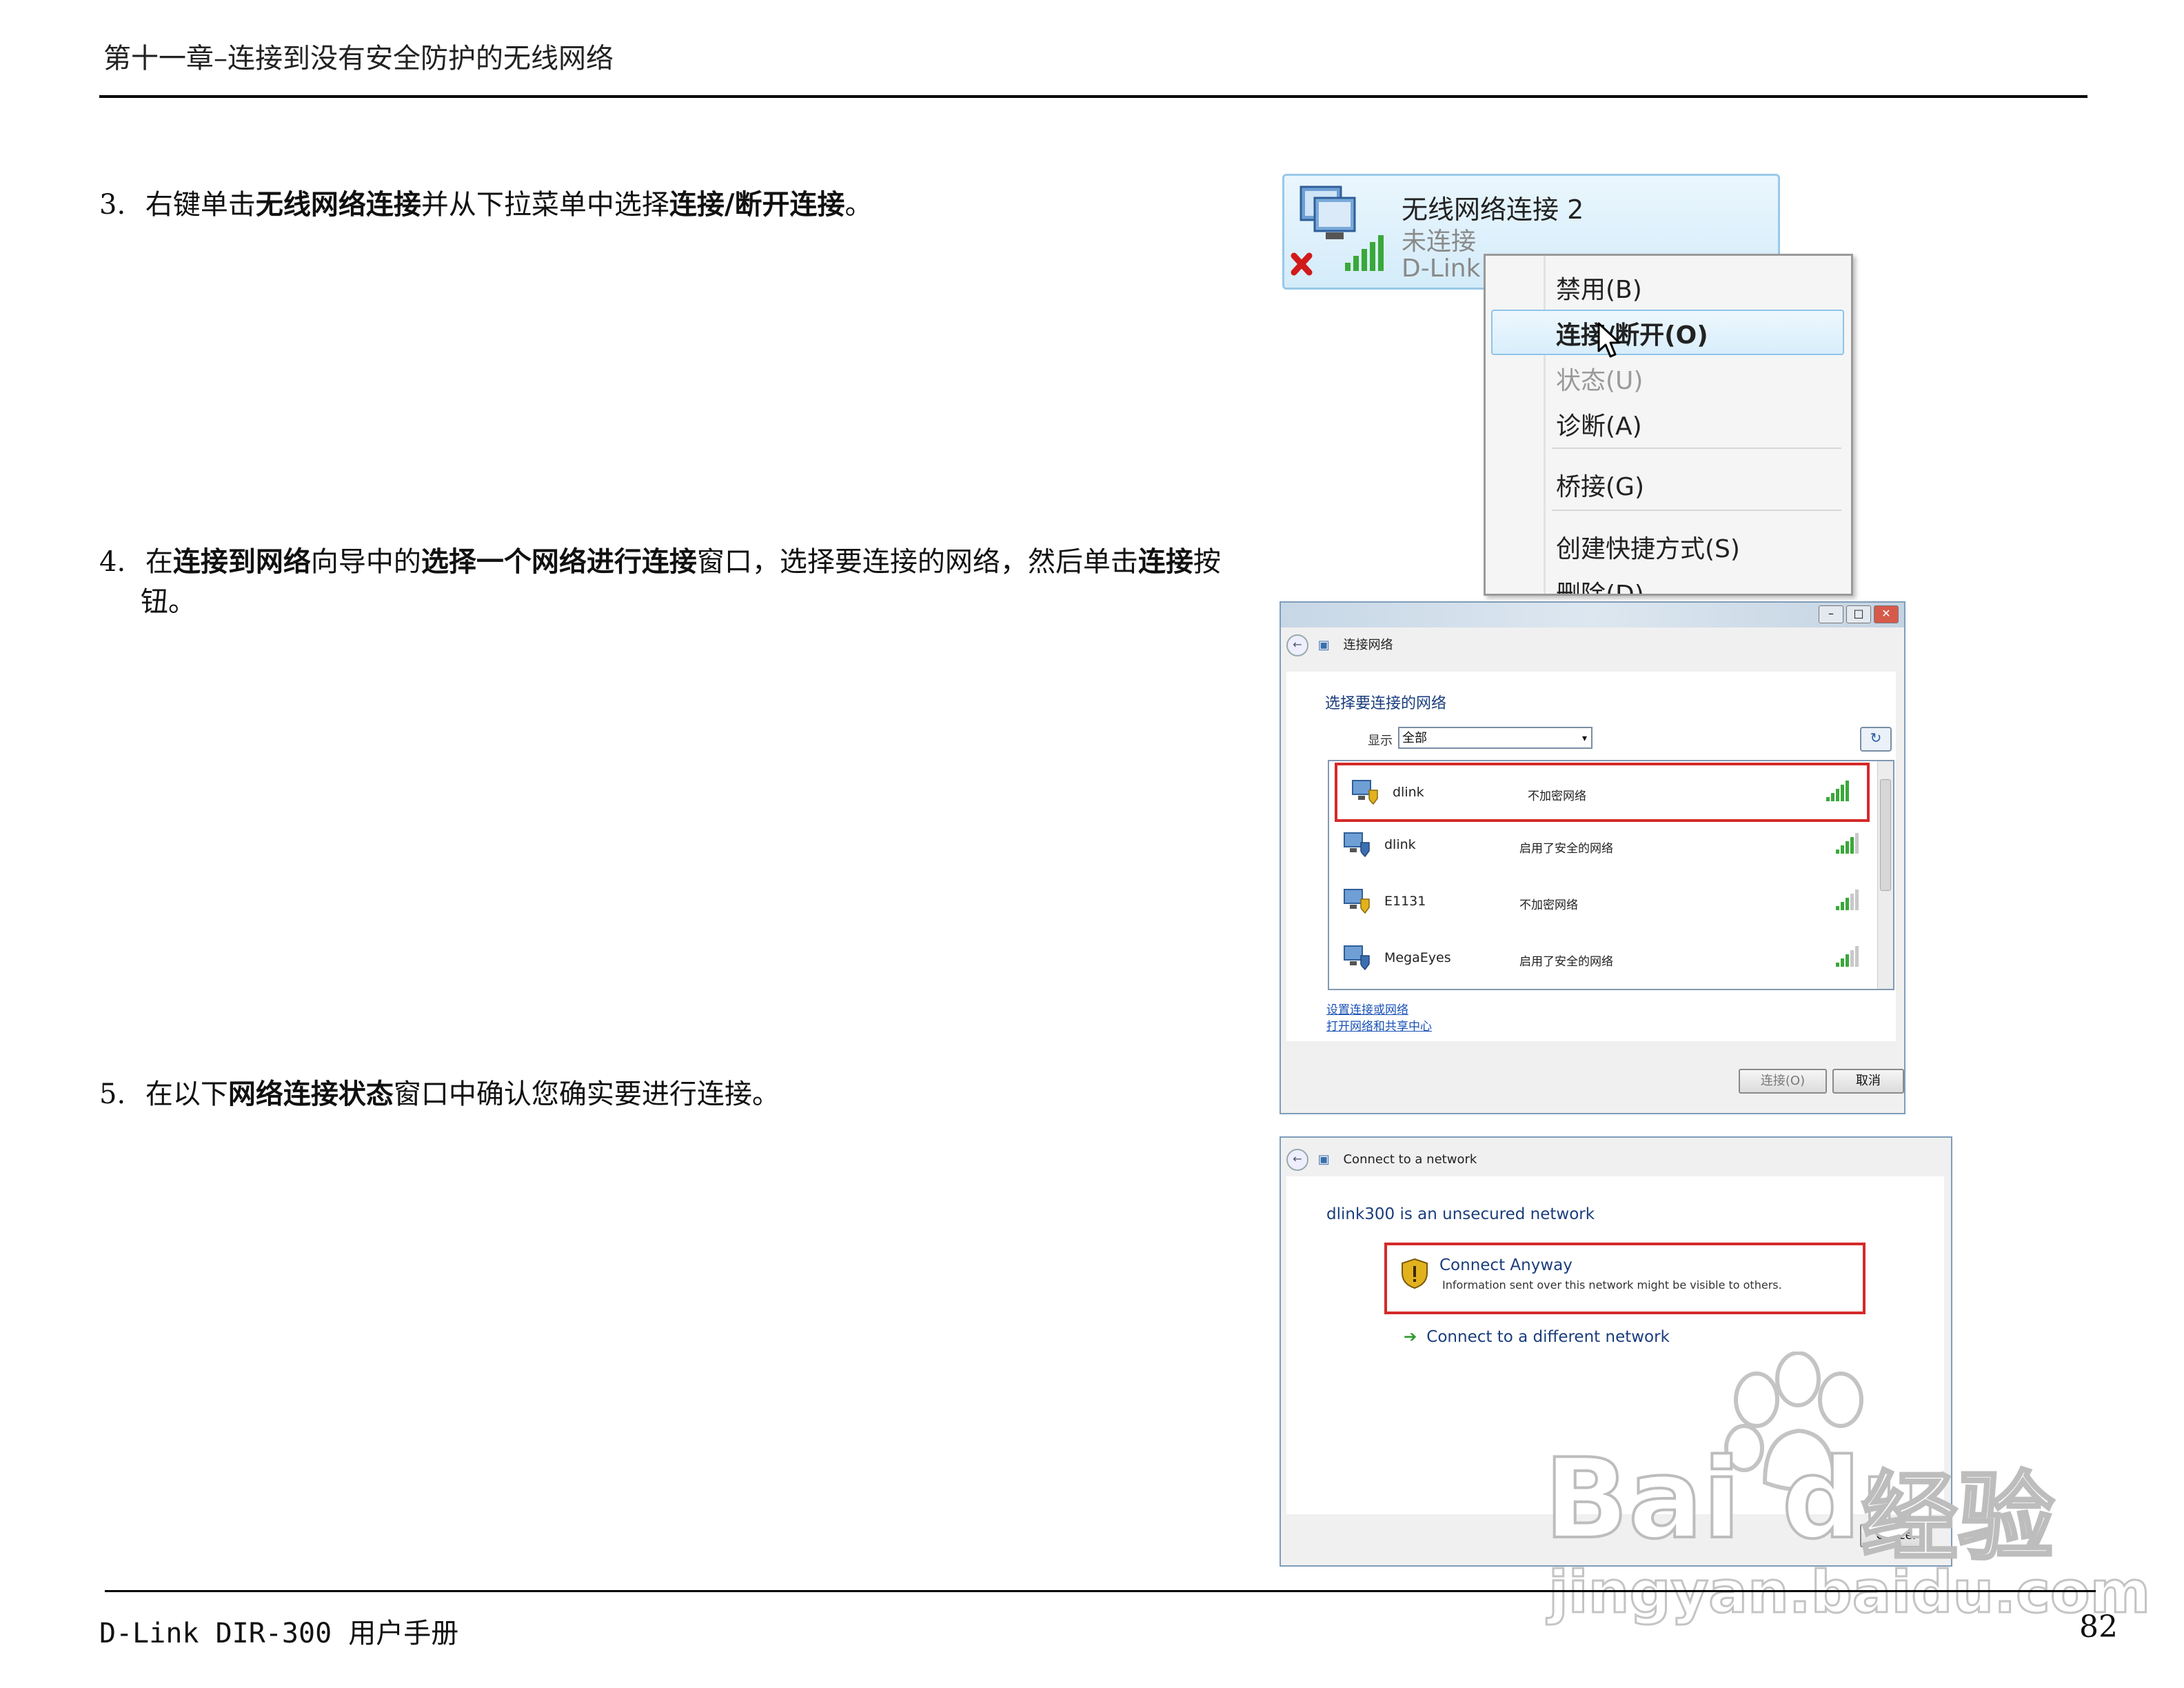  Describe the element at coordinates (1584, 738) in the screenshot. I see `chevron-down-icon: ▾` at that location.